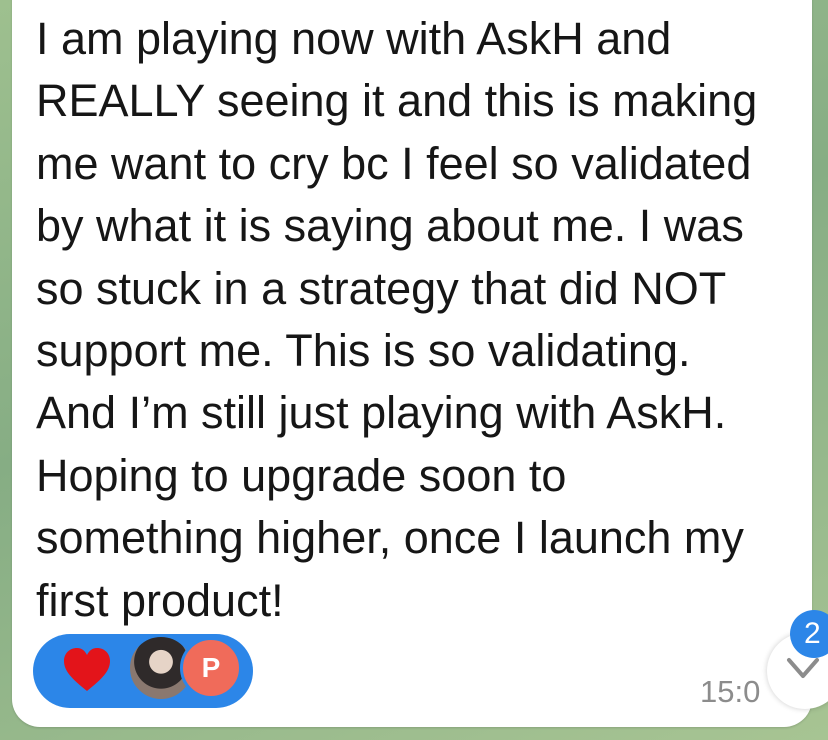 This screenshot has height=740, width=828. What do you see at coordinates (87, 669) in the screenshot?
I see `red-heart-icon` at bounding box center [87, 669].